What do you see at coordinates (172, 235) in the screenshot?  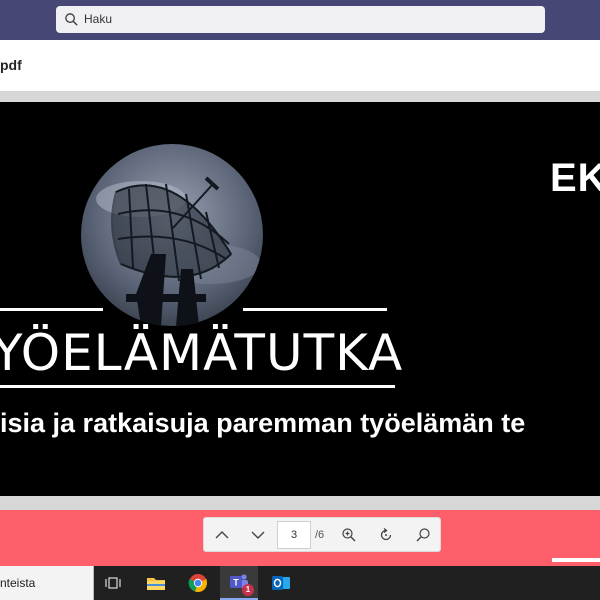 I see `radar-dish-image` at bounding box center [172, 235].